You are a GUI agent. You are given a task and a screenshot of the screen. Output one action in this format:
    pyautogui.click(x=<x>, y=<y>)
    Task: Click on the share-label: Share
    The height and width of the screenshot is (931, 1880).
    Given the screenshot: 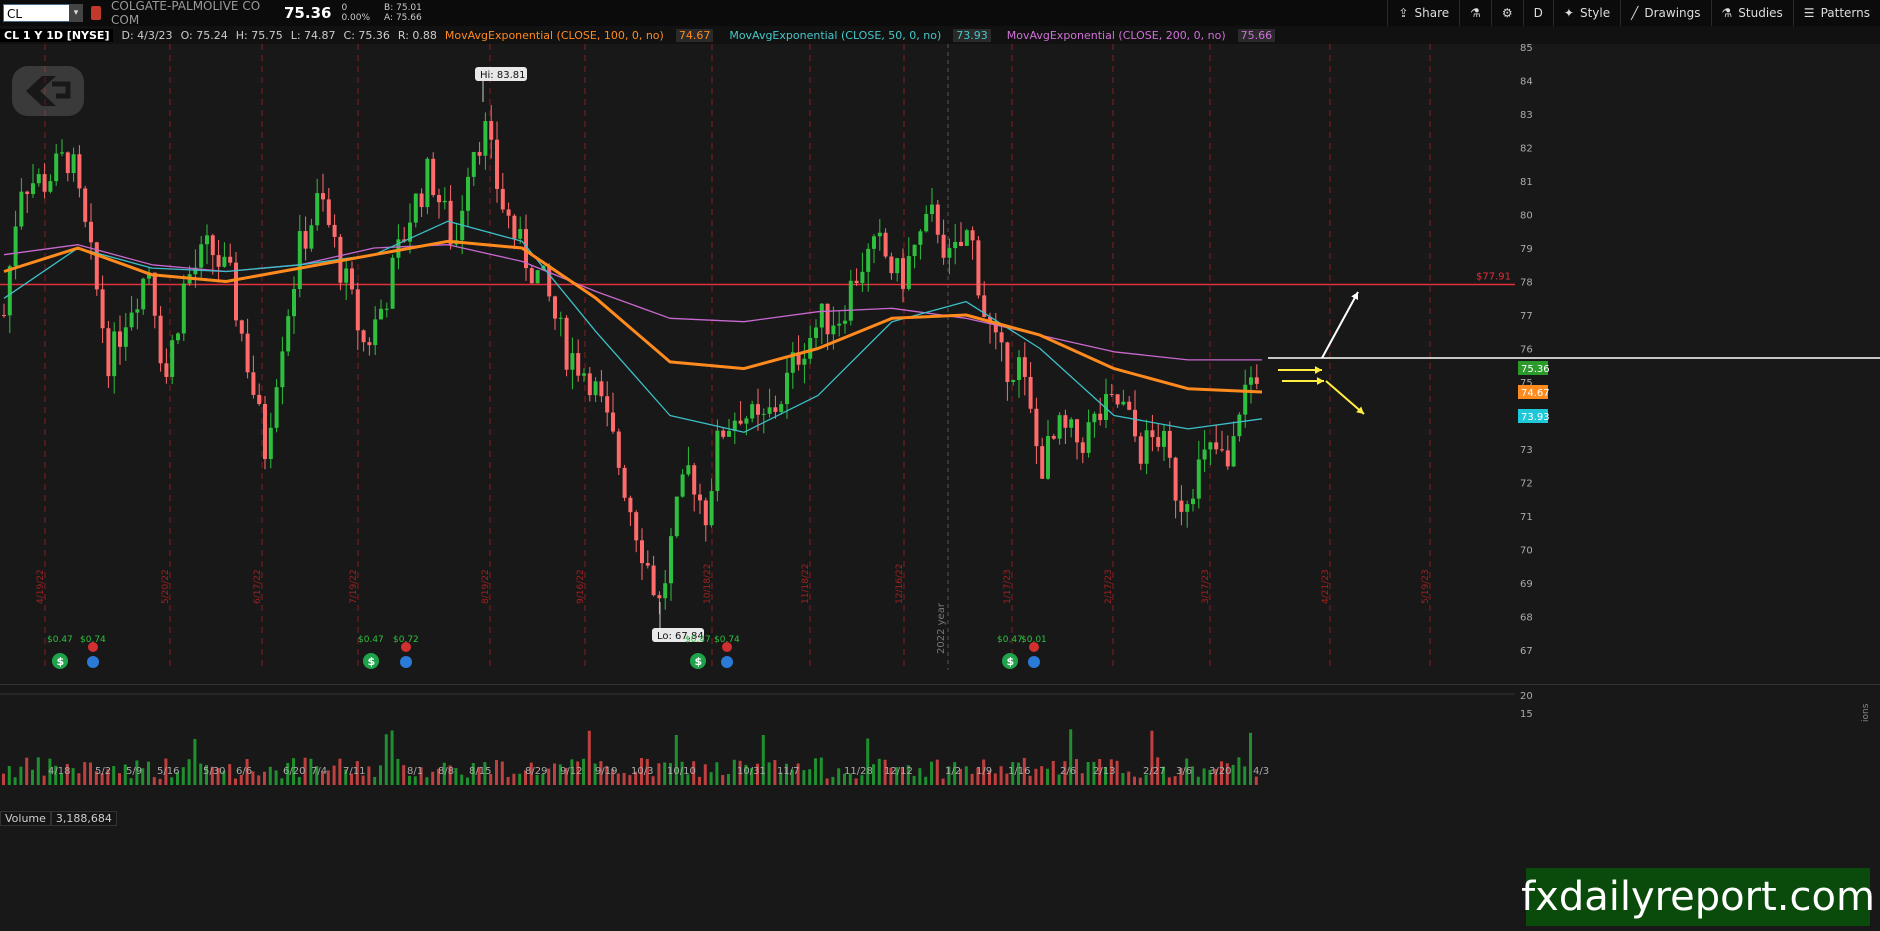 What is the action you would take?
    pyautogui.click(x=1432, y=13)
    